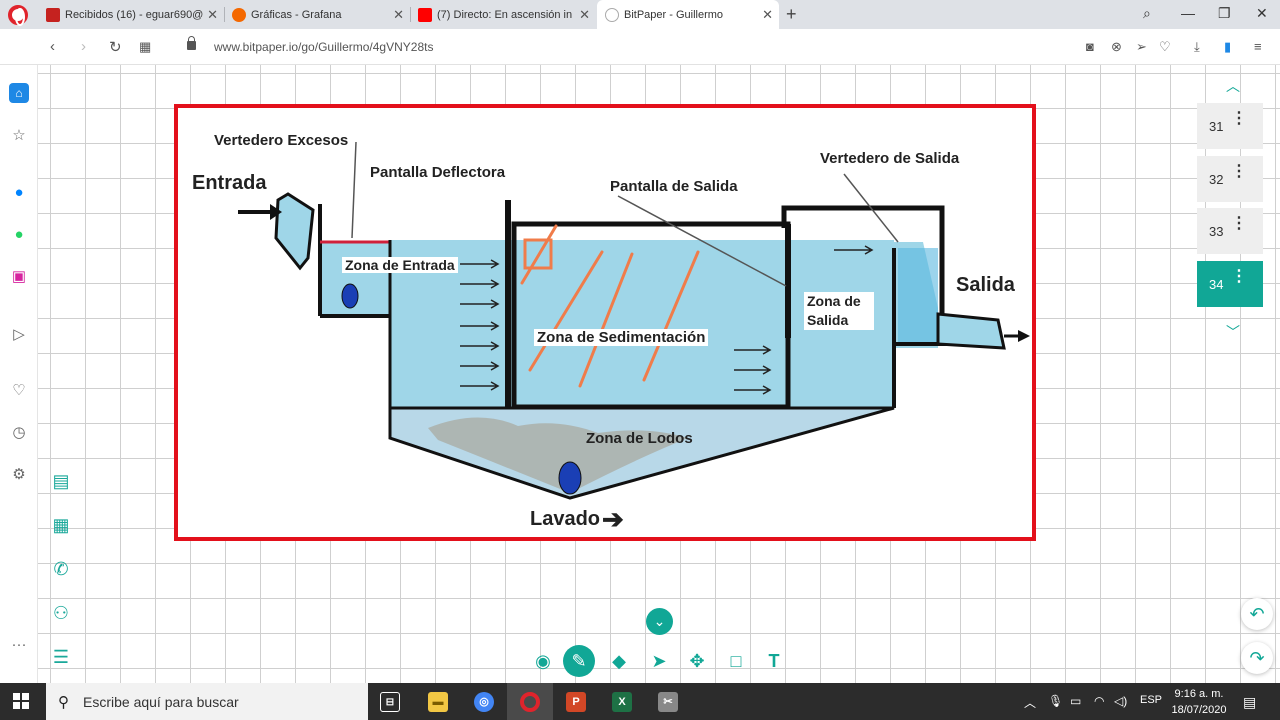 The height and width of the screenshot is (720, 1280). I want to click on wifi-icon: ◠, so click(1099, 701).